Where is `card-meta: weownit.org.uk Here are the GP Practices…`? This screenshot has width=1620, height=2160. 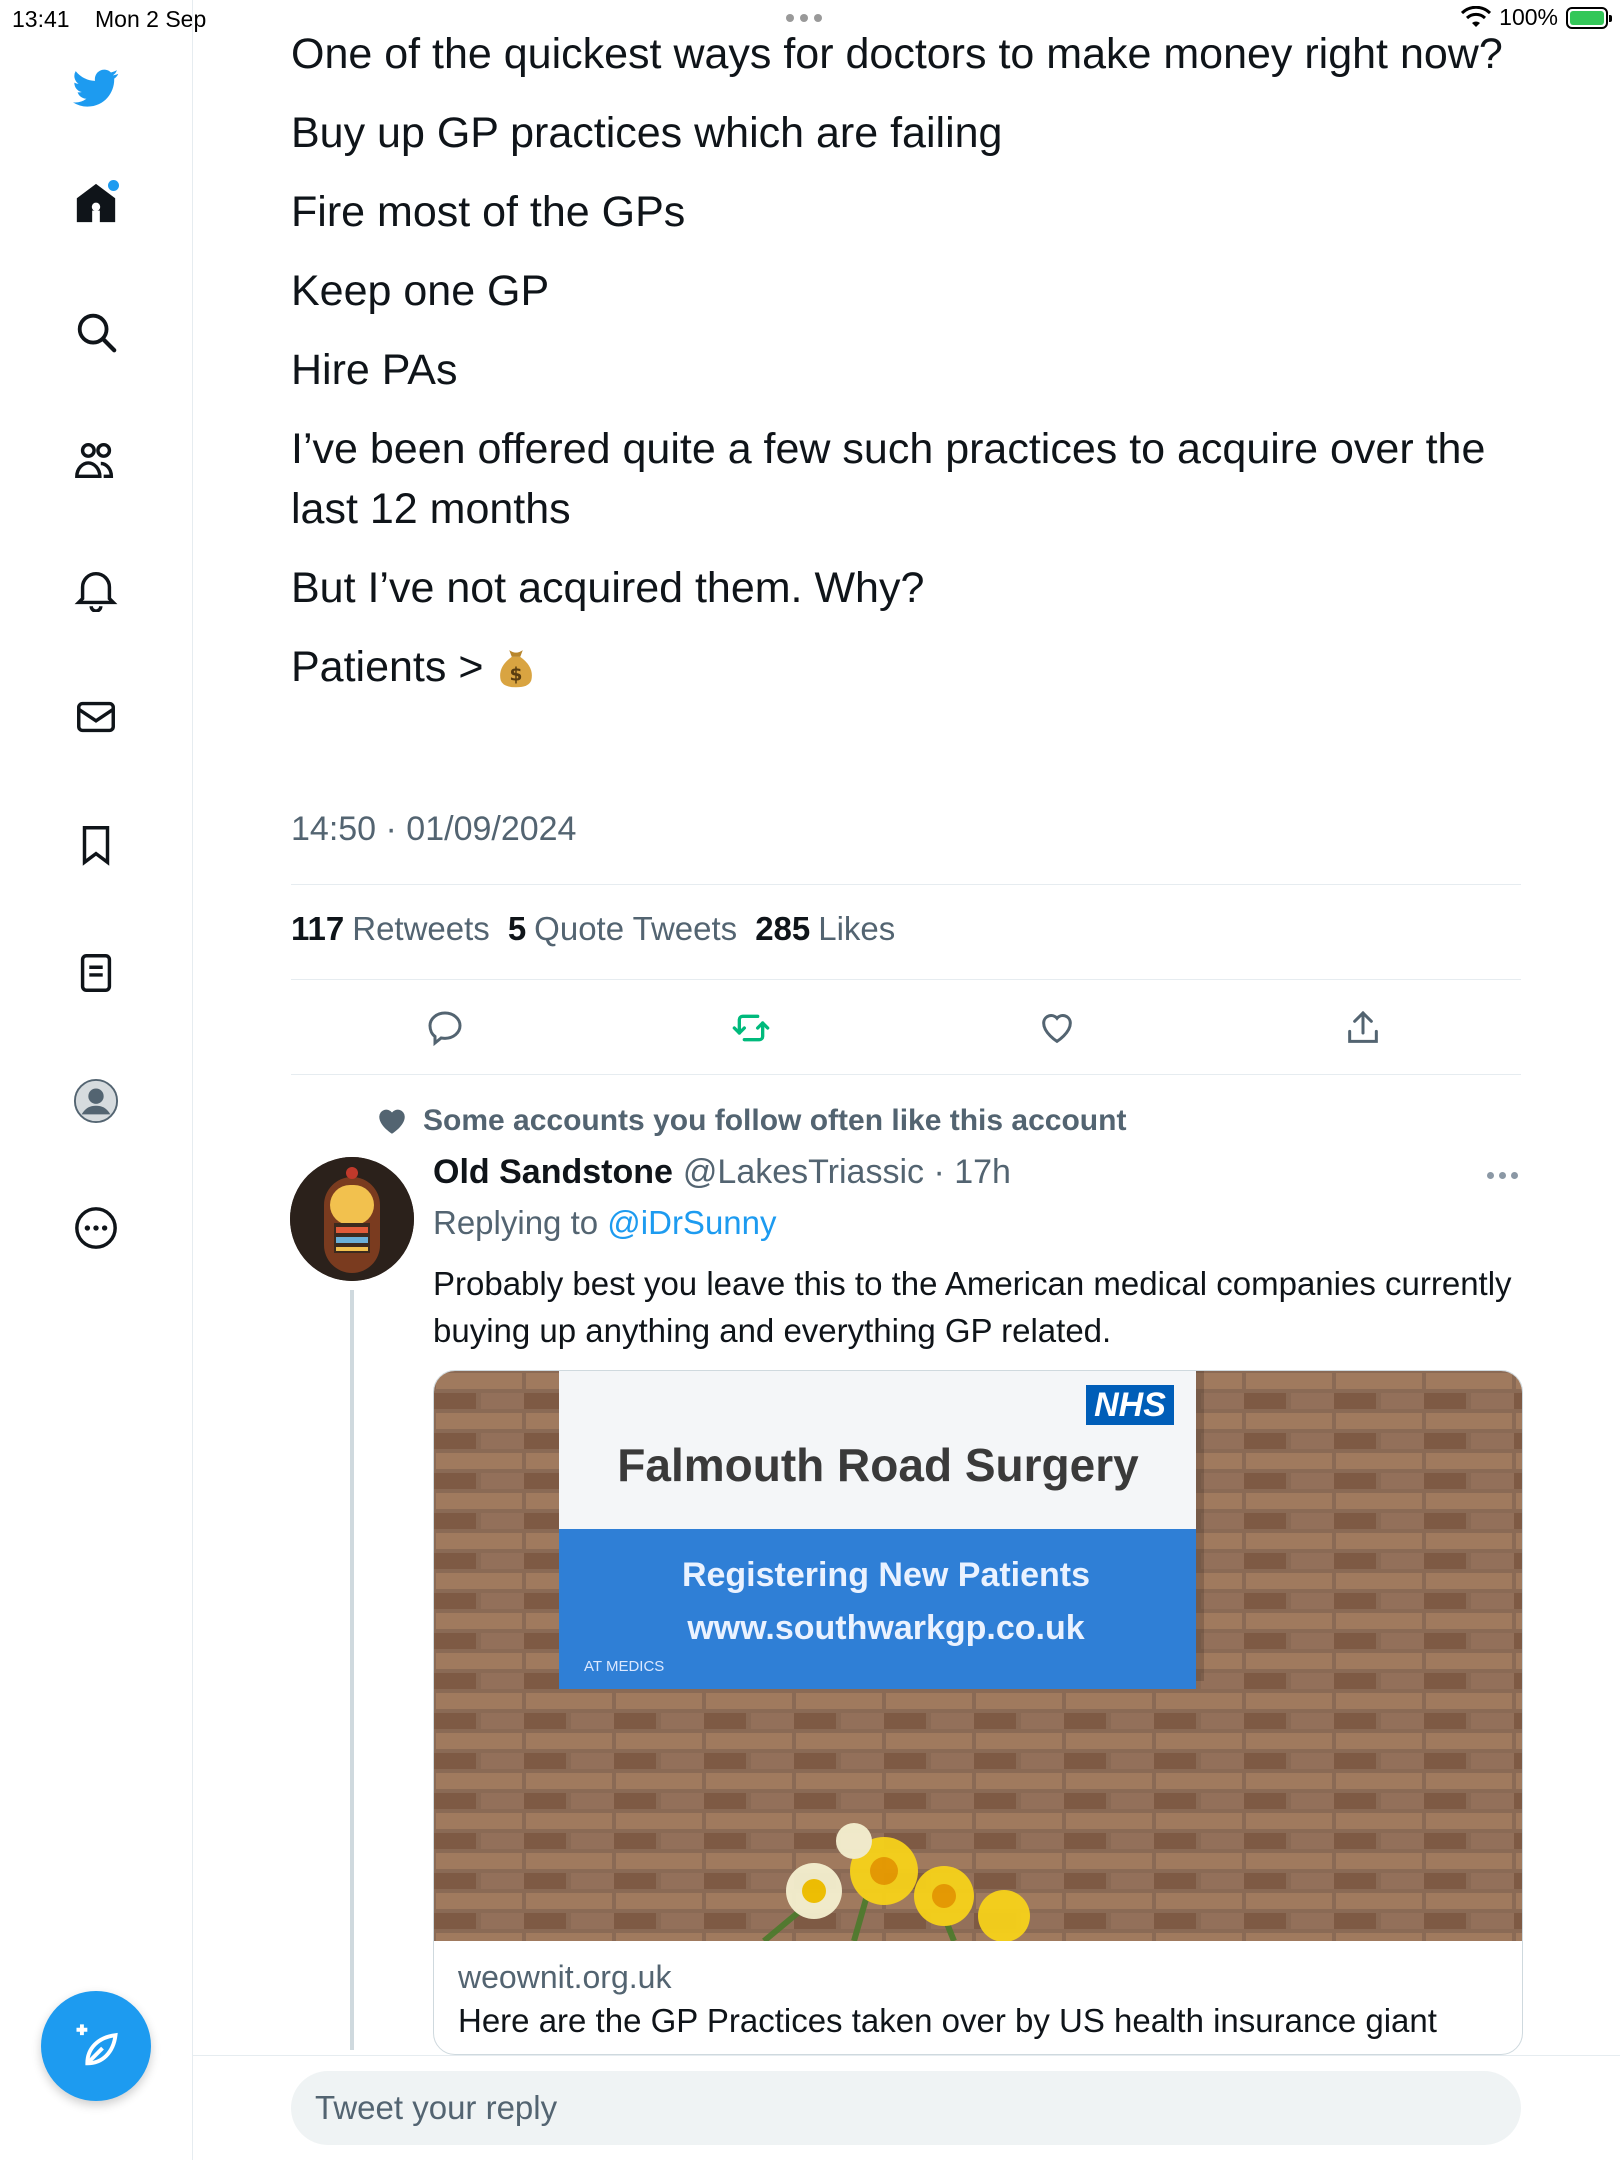
card-meta: weownit.org.uk Here are the GP Practices… is located at coordinates (947, 1999).